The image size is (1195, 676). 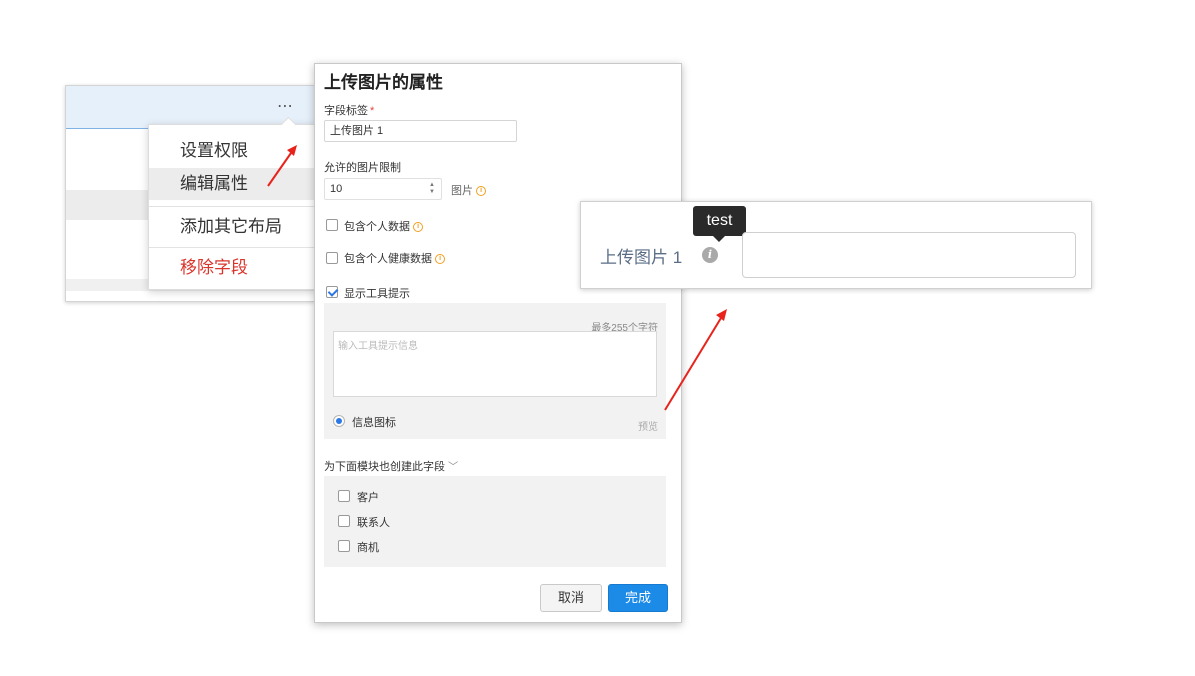 I want to click on preview-link: 预览, so click(x=648, y=425).